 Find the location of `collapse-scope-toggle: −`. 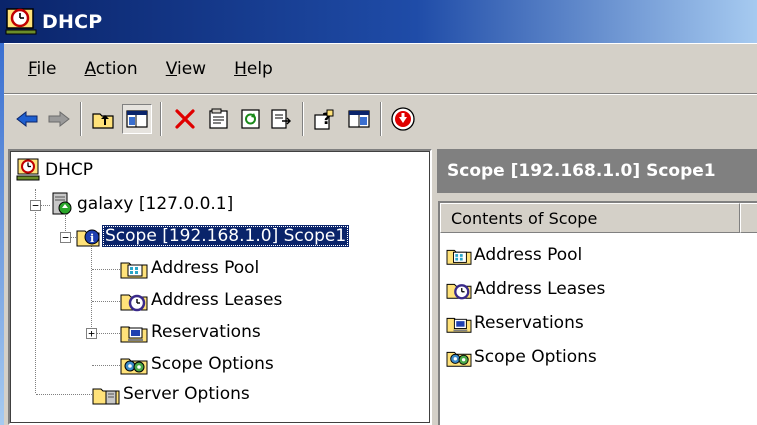

collapse-scope-toggle: − is located at coordinates (65, 237).